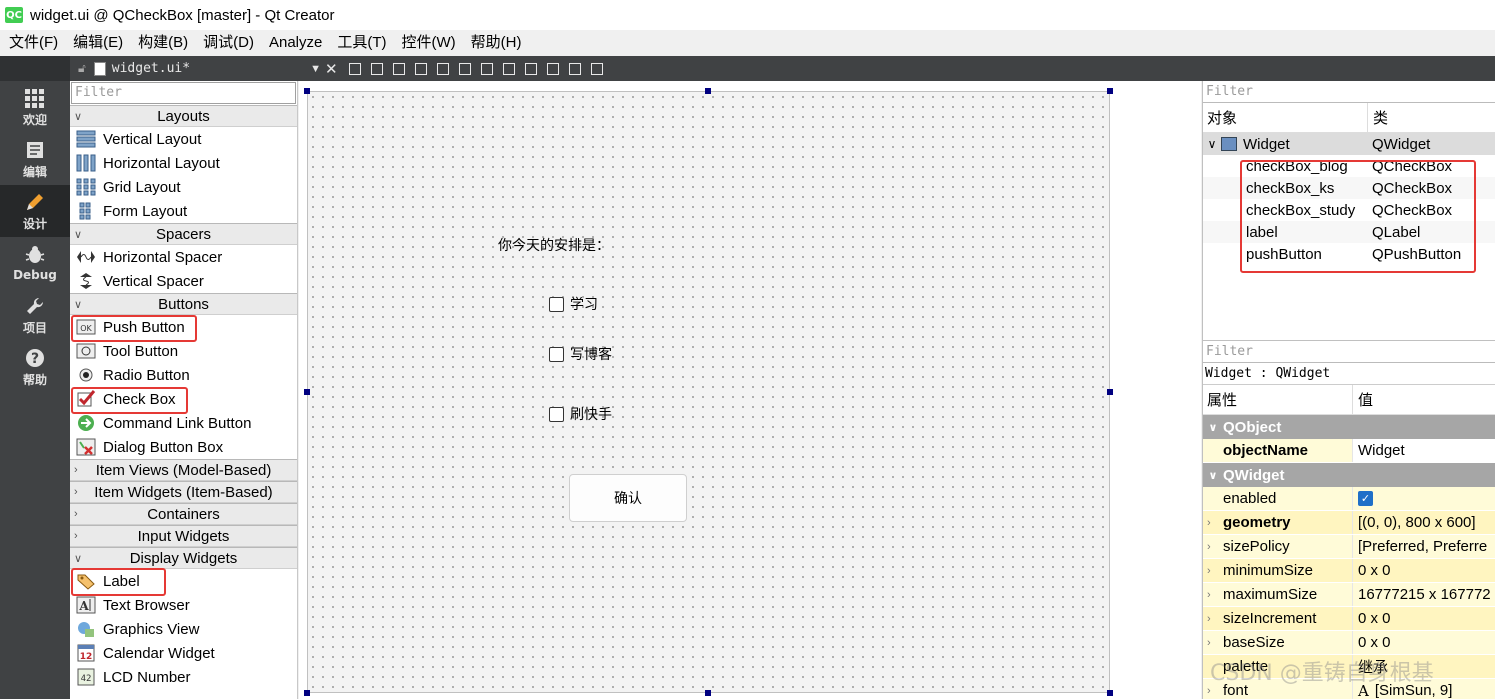  What do you see at coordinates (35, 107) in the screenshot?
I see `mode-welcome: 欢迎` at bounding box center [35, 107].